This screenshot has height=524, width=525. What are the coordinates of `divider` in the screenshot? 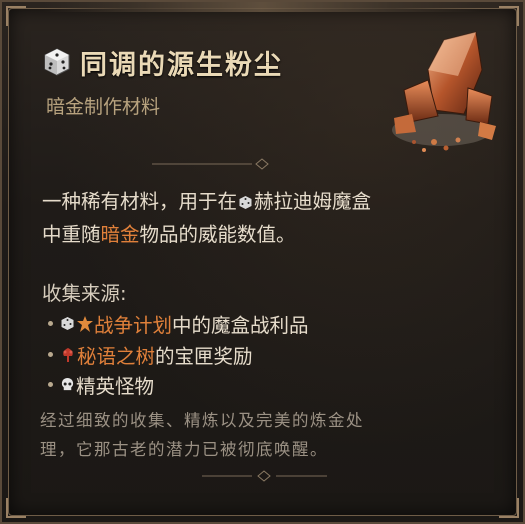 It's located at (210, 164).